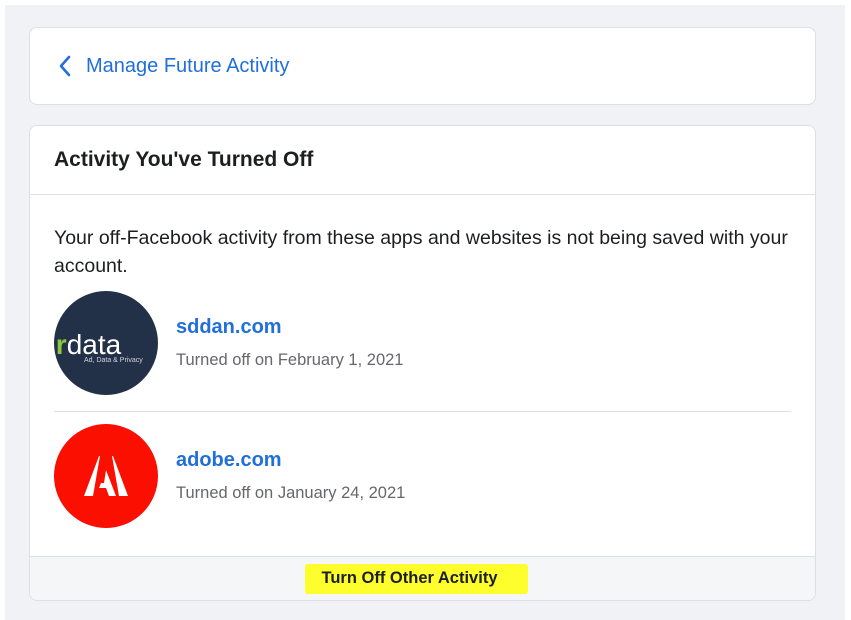 Image resolution: width=851 pixels, height=620 pixels. Describe the element at coordinates (65, 66) in the screenshot. I see `chevron-left-icon` at that location.